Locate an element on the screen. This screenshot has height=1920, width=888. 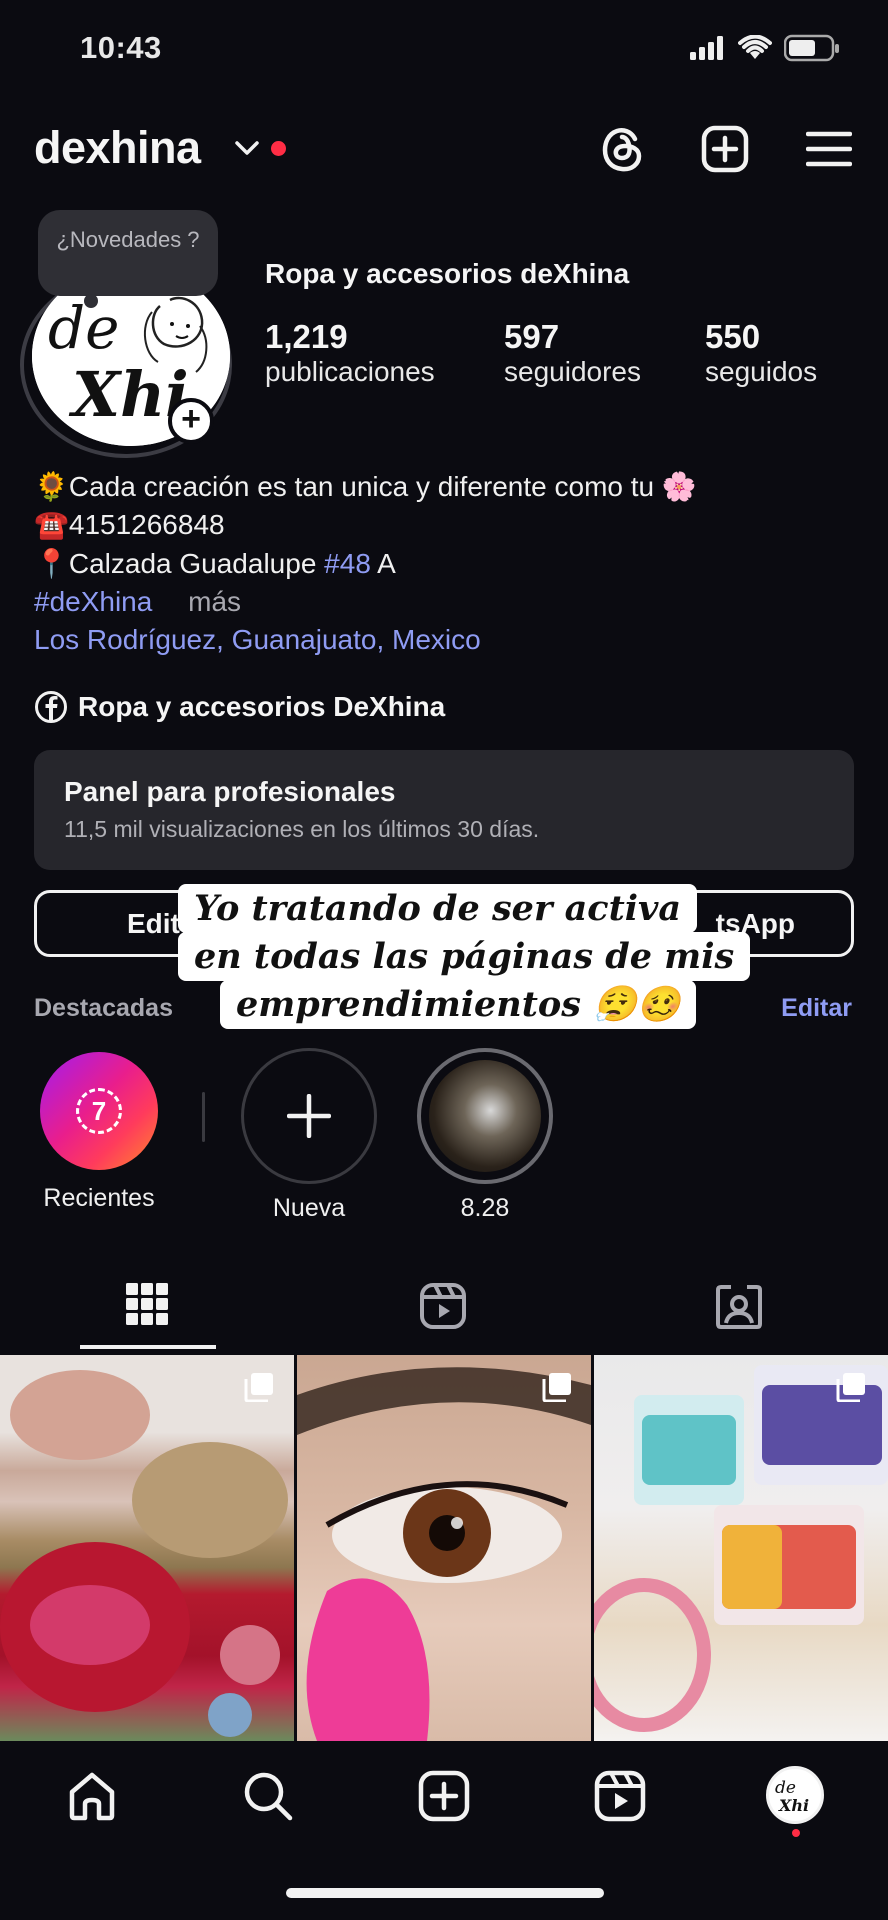
stat-followers: 597 seguidores is located at coordinates (572, 353).